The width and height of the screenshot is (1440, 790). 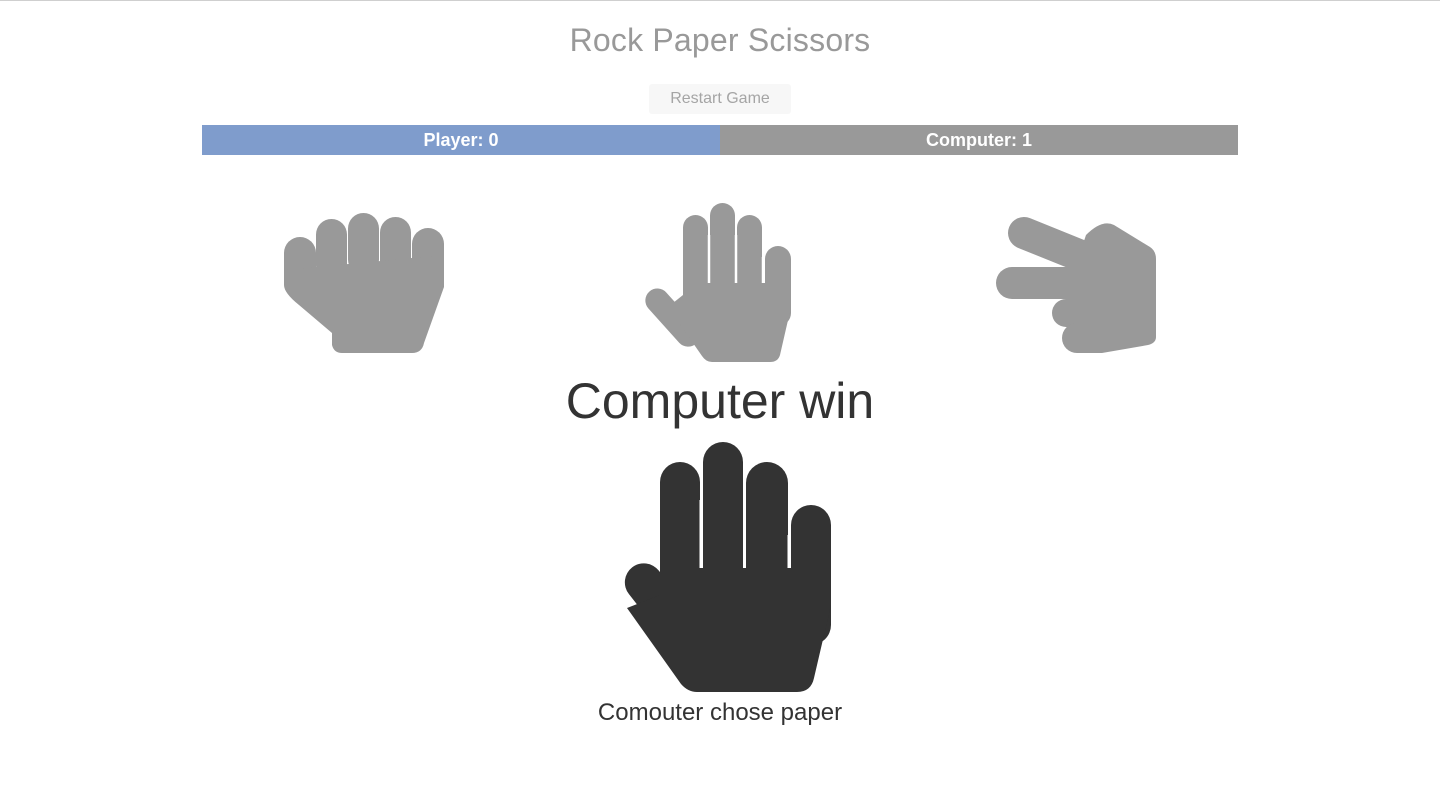 I want to click on computer-choice-caption: Comouter chose paper, so click(x=720, y=712).